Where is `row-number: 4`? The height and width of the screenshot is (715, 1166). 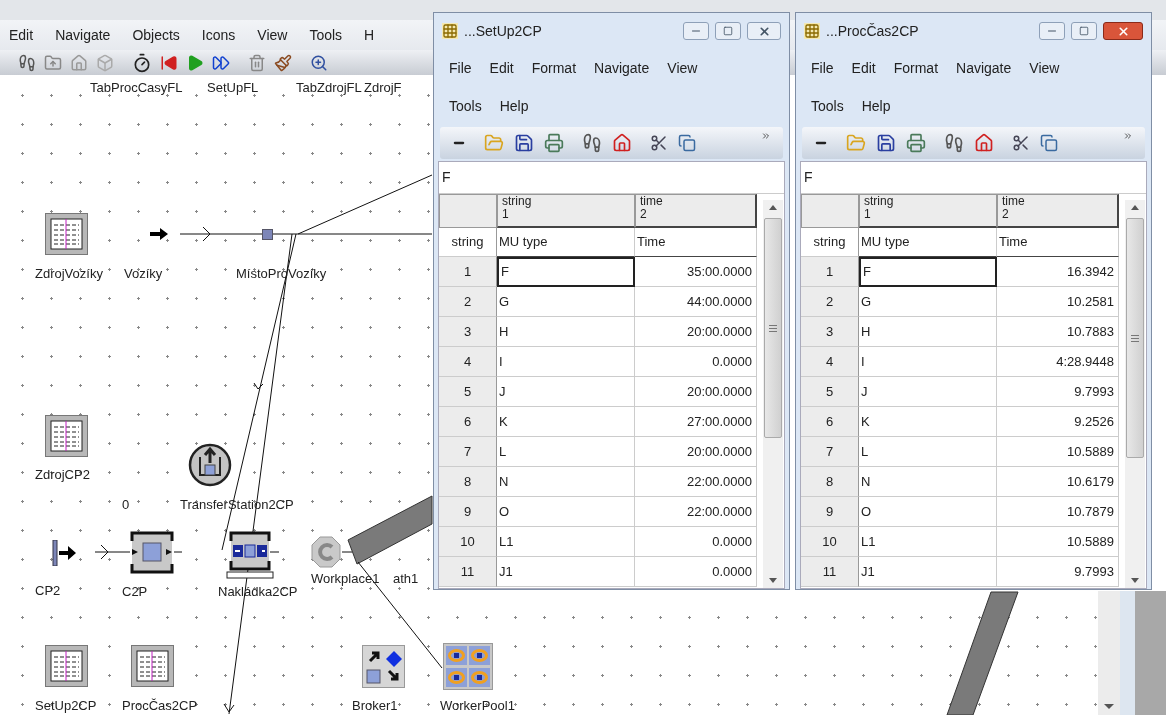
row-number: 4 is located at coordinates (830, 362).